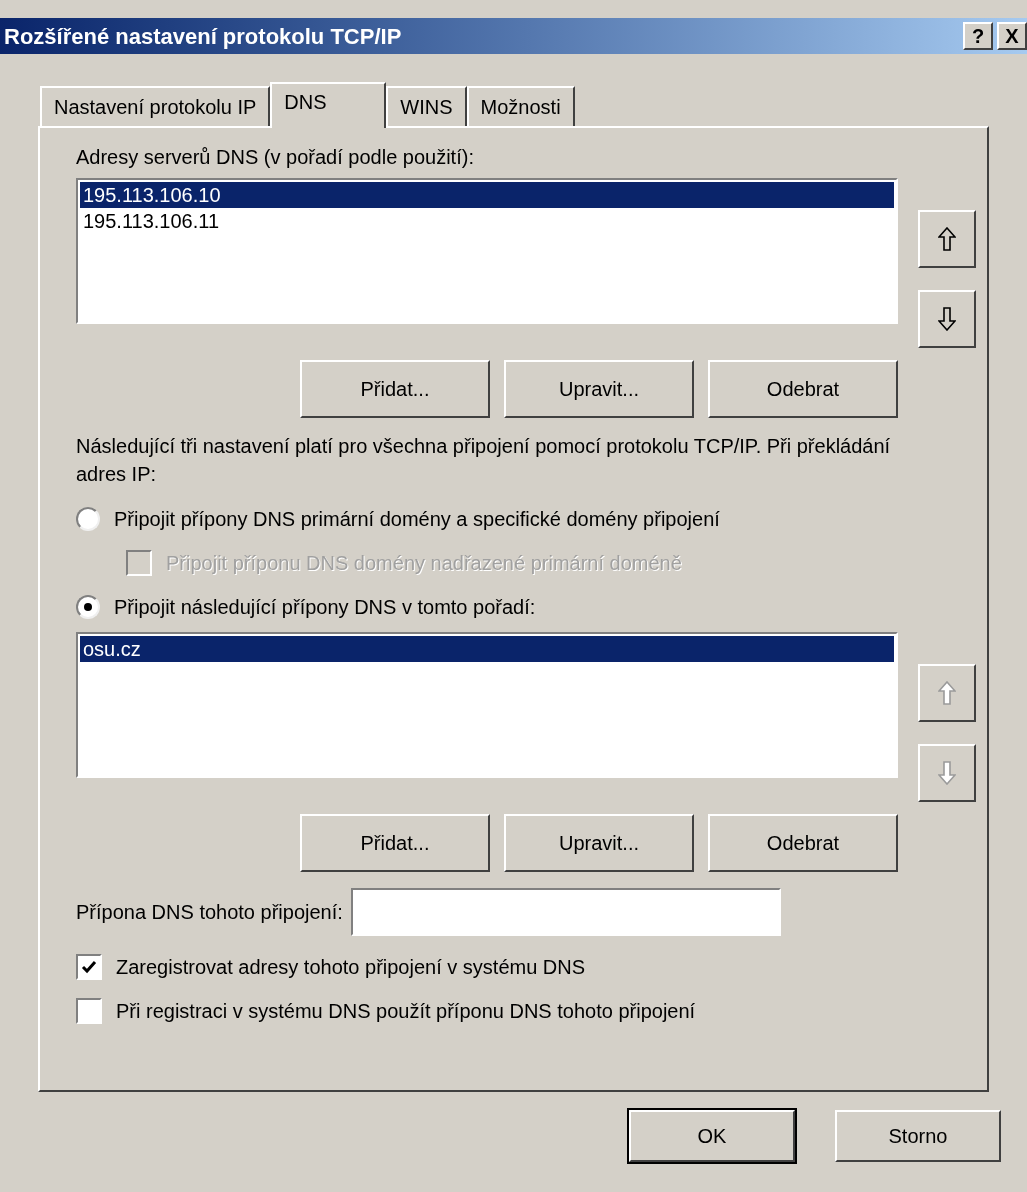  I want to click on option-label: Připojit přípony DNS primární domény a specifické domény připojení, so click(417, 519).